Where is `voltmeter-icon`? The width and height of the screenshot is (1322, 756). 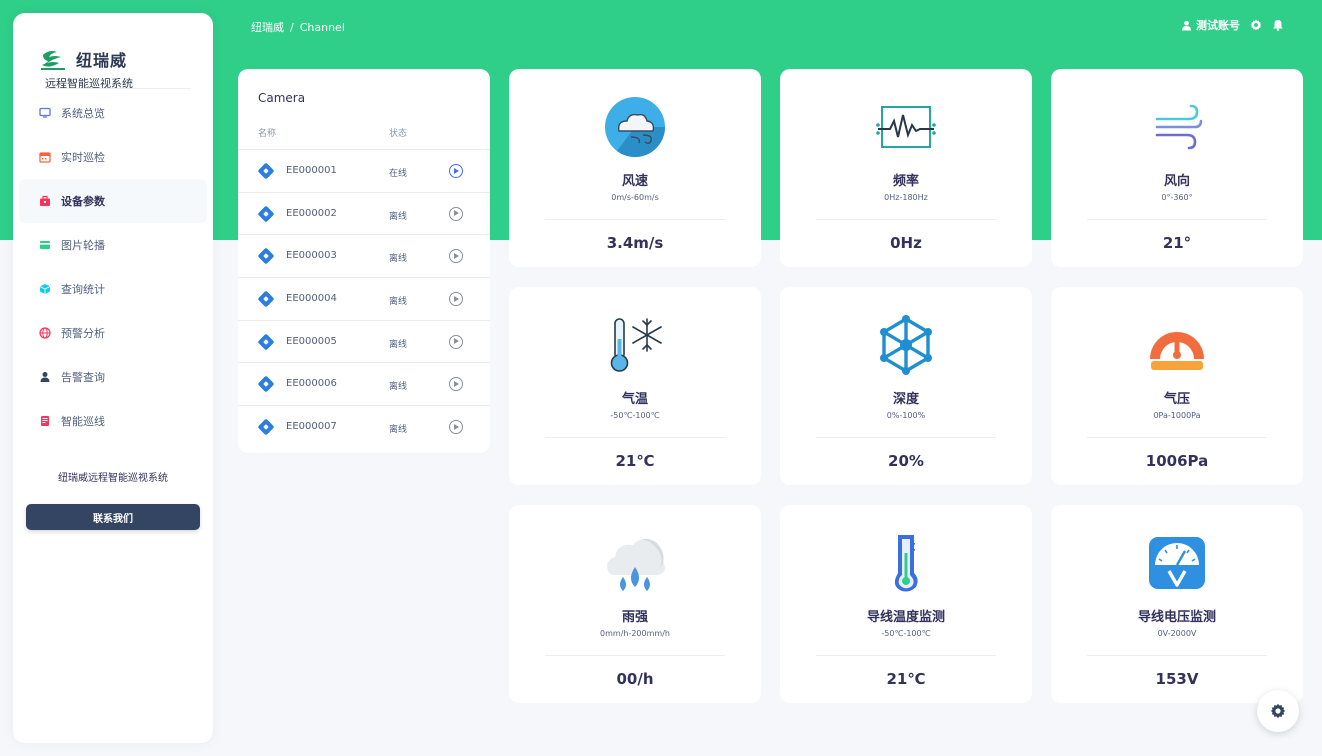 voltmeter-icon is located at coordinates (1177, 563).